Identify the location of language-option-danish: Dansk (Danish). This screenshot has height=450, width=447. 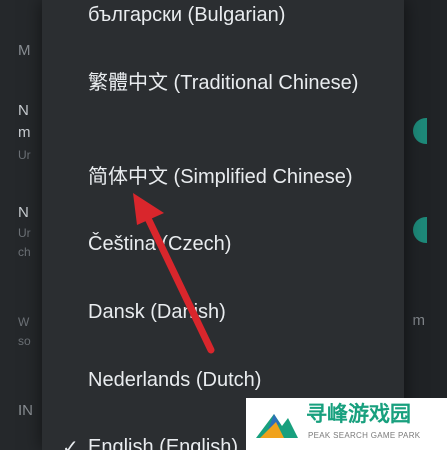
(241, 312).